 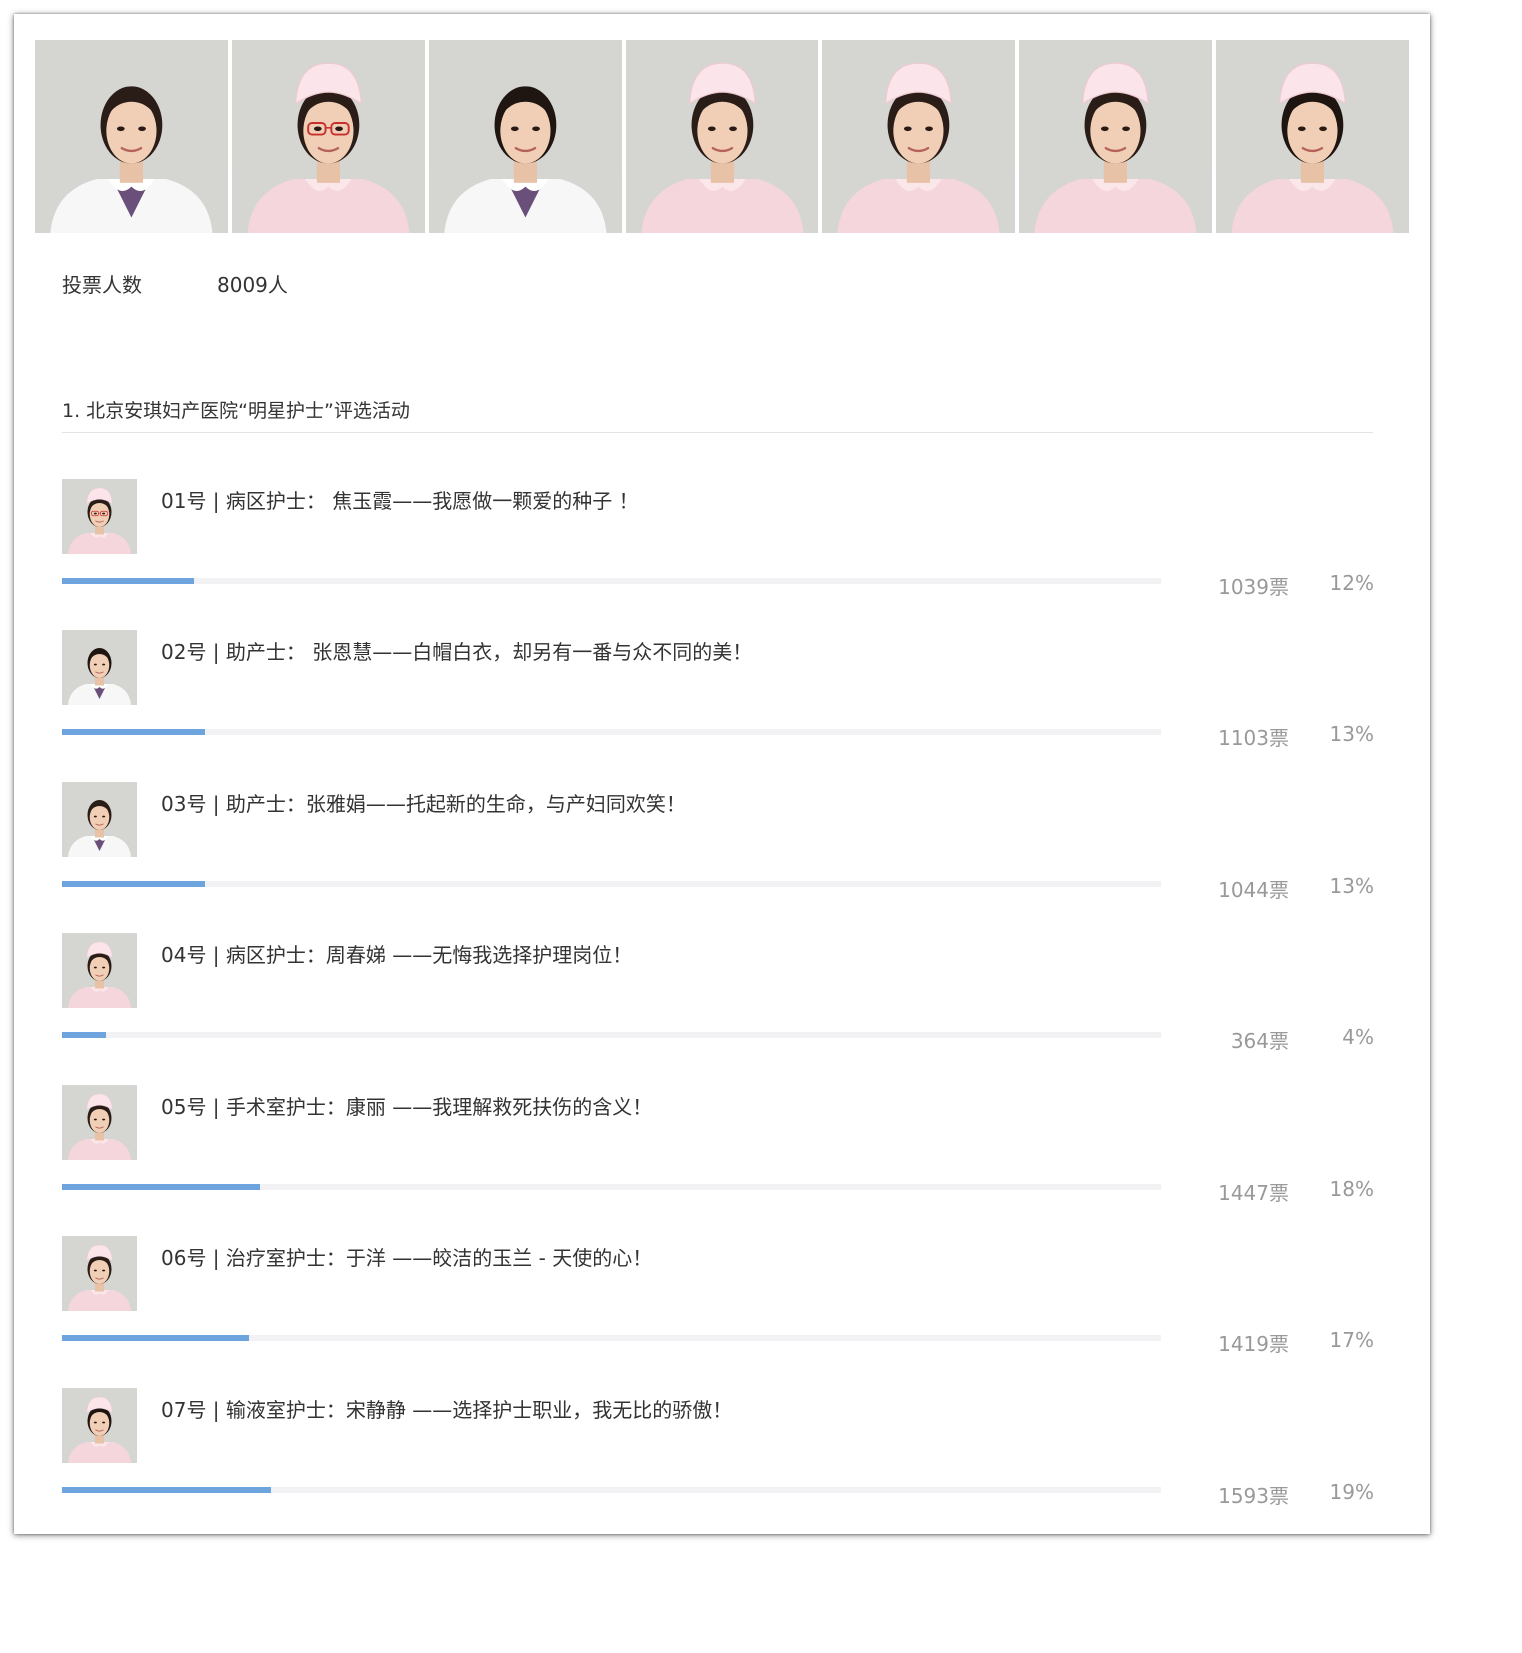 What do you see at coordinates (407, 1107) in the screenshot?
I see `option-label: 05号 | 手术室护士：康丽 ——我理解救死扶伤的含义！` at bounding box center [407, 1107].